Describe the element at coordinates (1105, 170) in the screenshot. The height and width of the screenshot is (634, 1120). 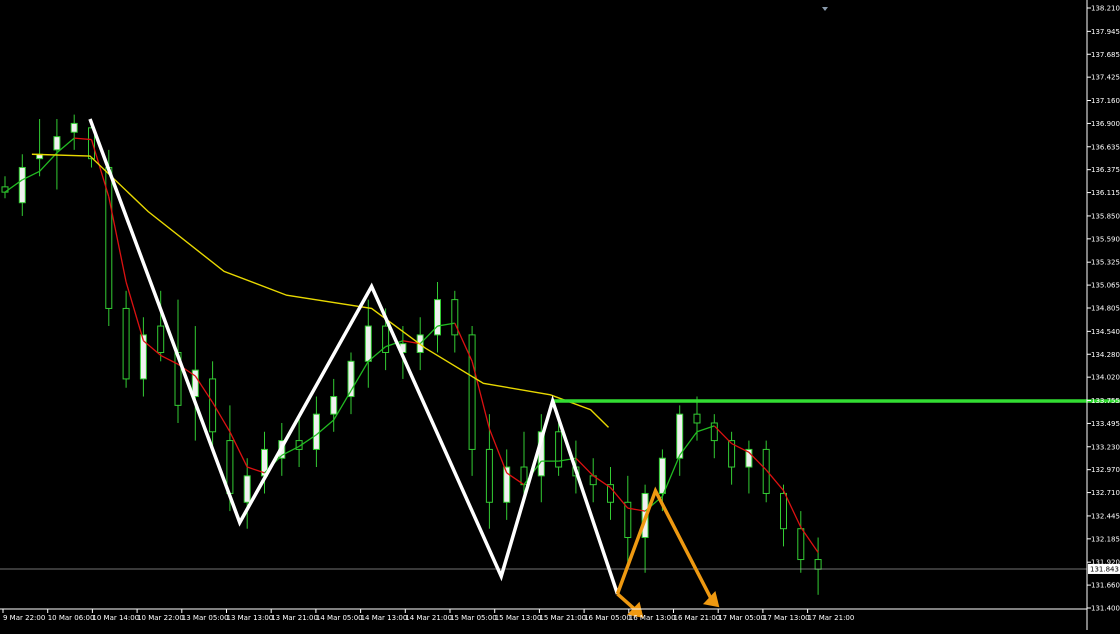
I see `y-tick-label: 136.375` at that location.